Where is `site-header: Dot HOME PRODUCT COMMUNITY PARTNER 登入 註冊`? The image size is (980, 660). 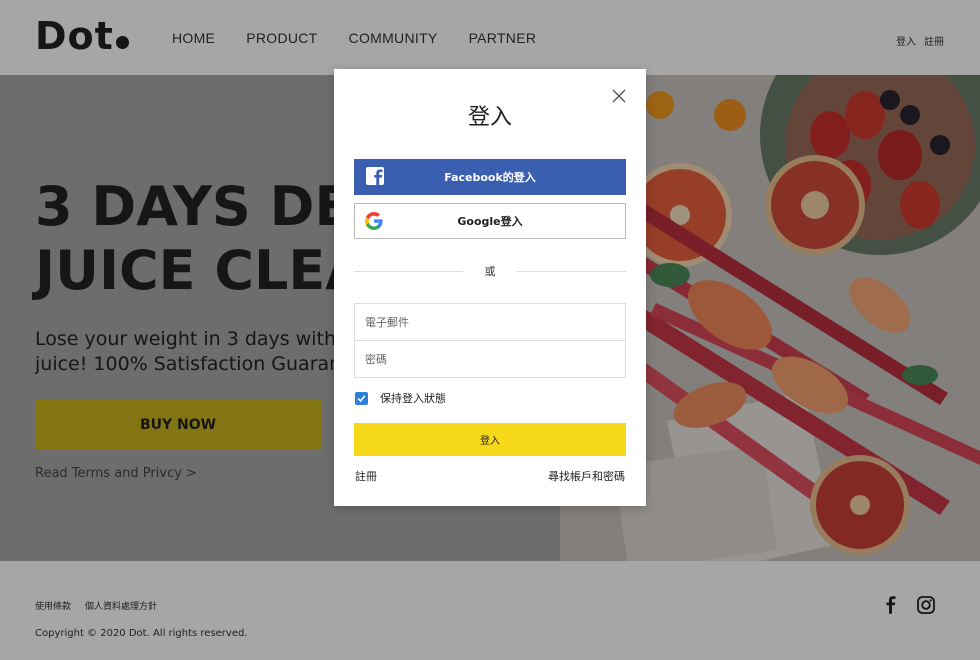
site-header: Dot HOME PRODUCT COMMUNITY PARTNER 登入 註冊 is located at coordinates (490, 37).